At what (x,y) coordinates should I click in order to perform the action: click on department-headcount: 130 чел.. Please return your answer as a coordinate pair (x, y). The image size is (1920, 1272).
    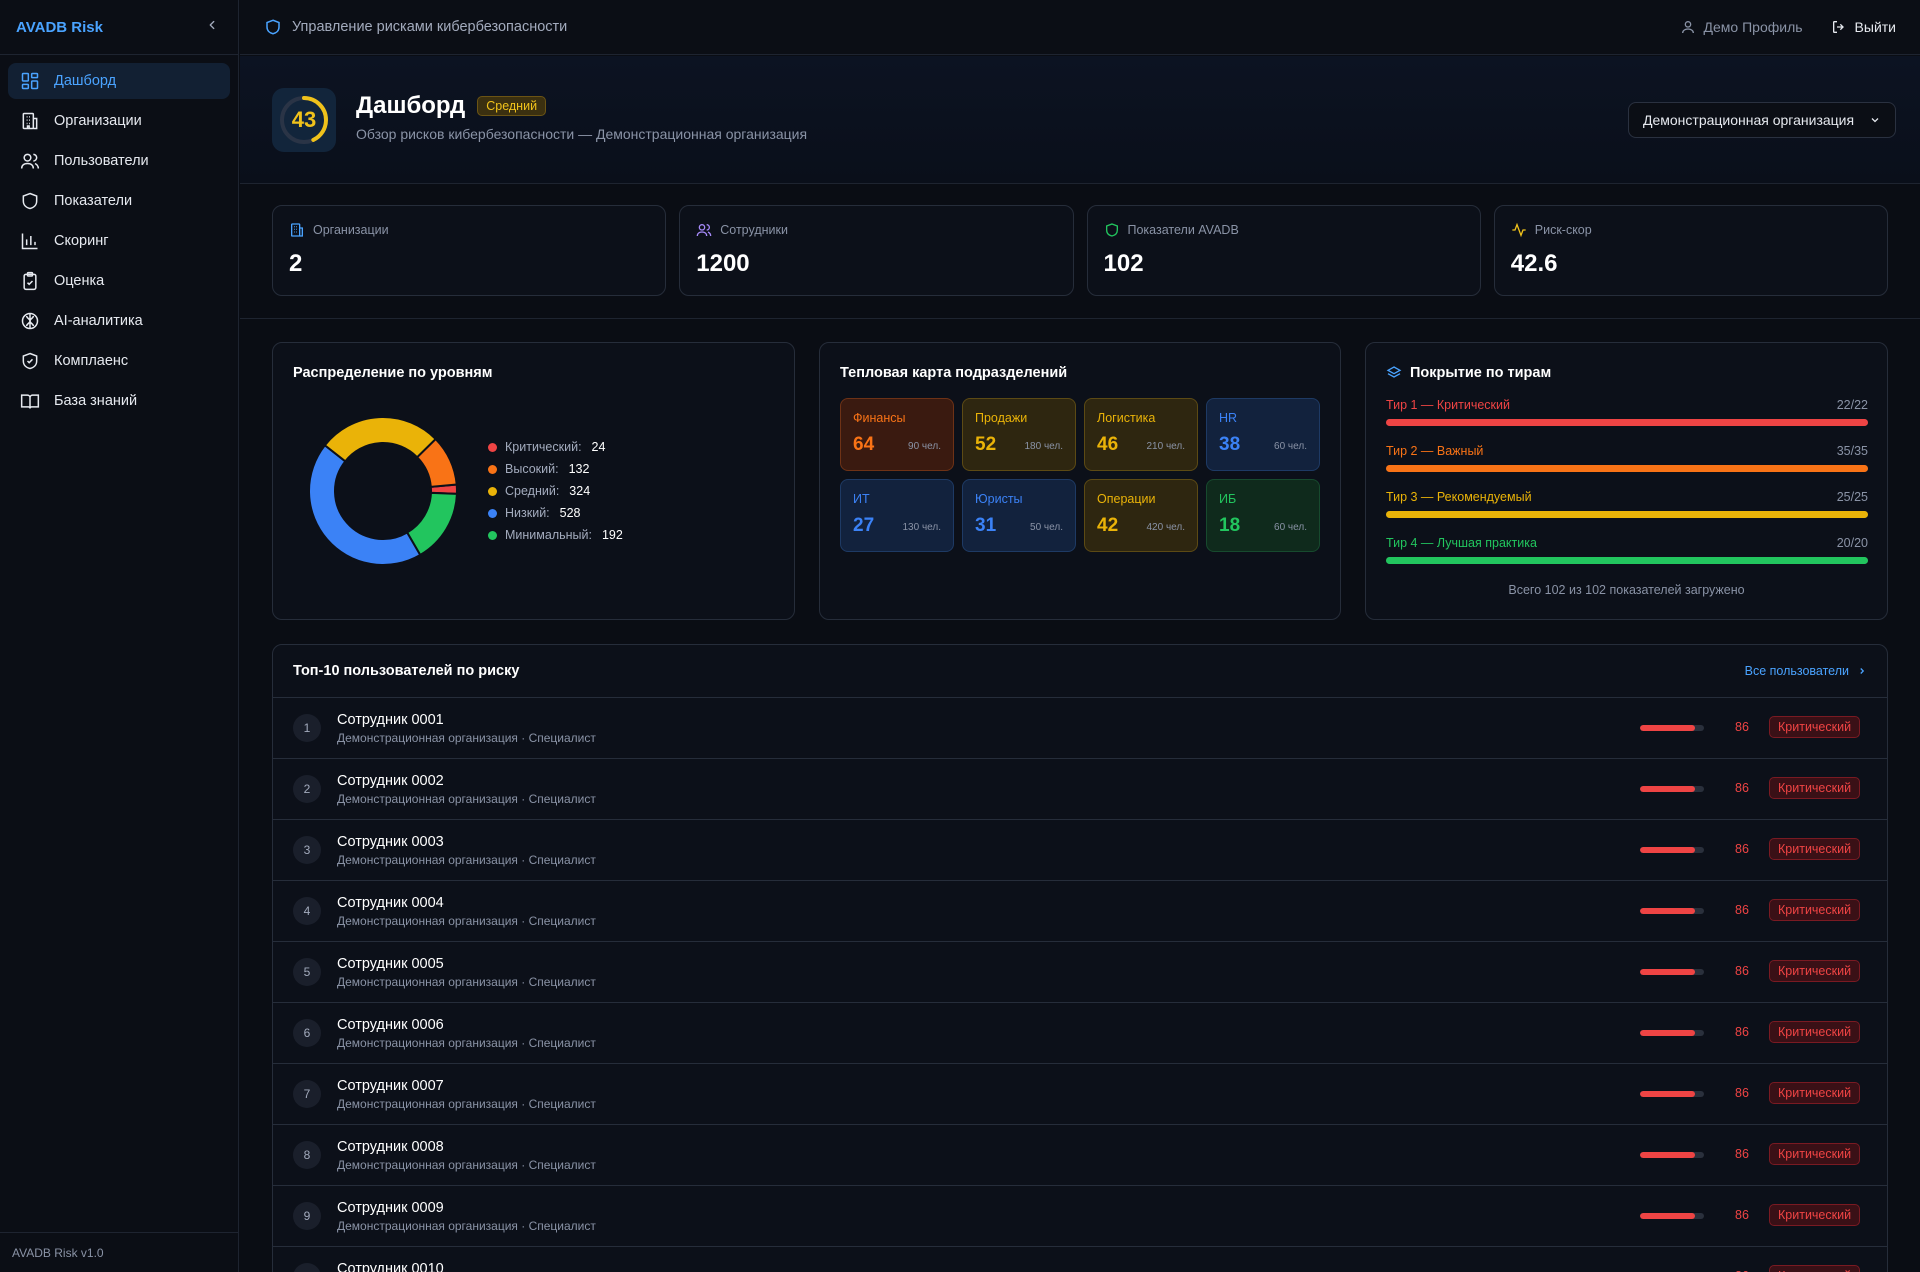
    Looking at the image, I should click on (921, 527).